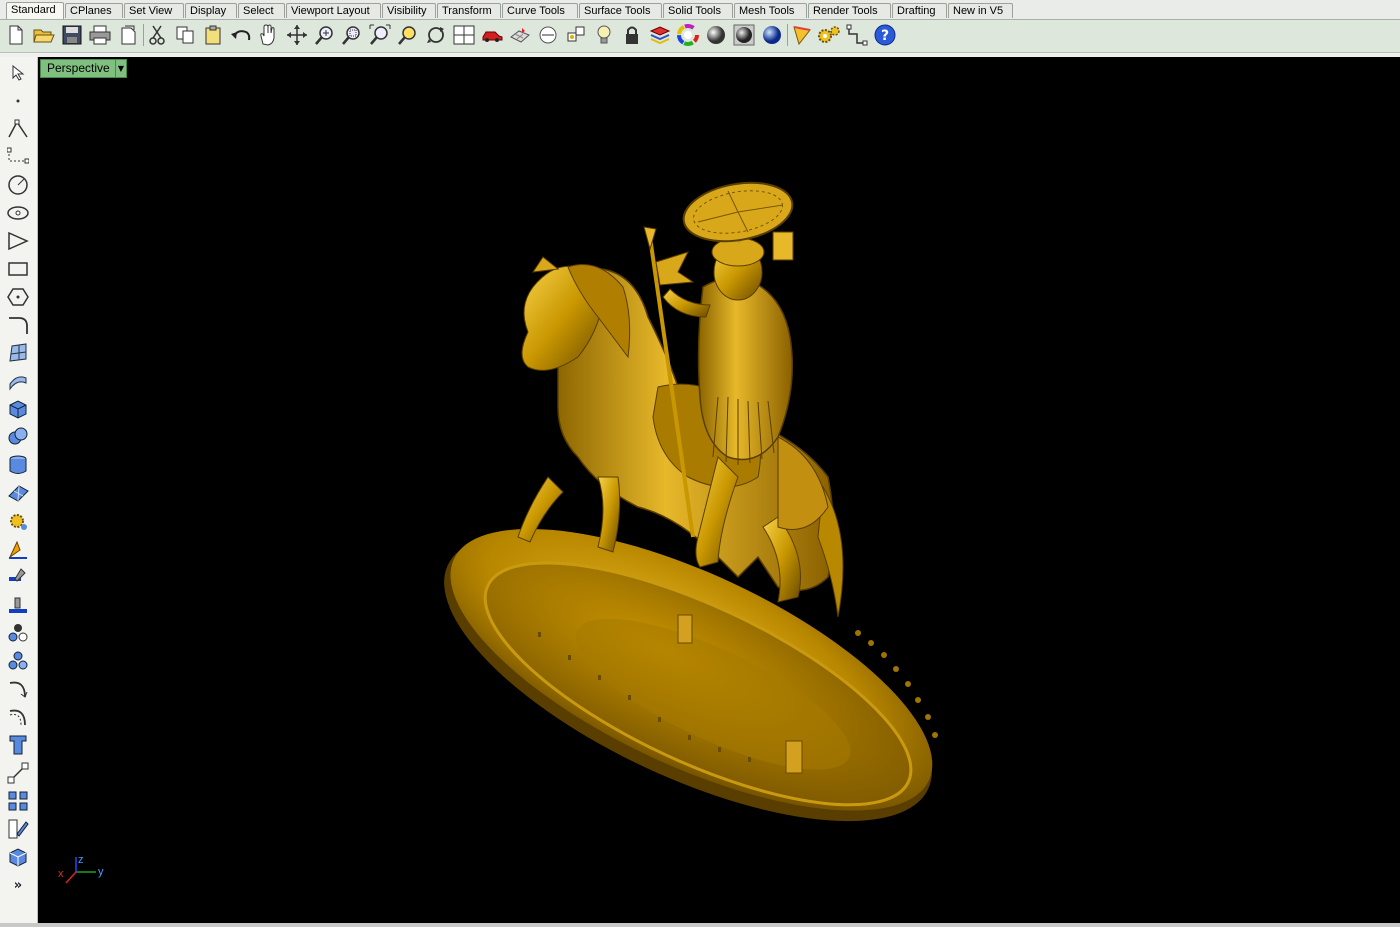 Image resolution: width=1400 pixels, height=927 pixels. What do you see at coordinates (18, 129) in the screenshot?
I see `polyline-icon` at bounding box center [18, 129].